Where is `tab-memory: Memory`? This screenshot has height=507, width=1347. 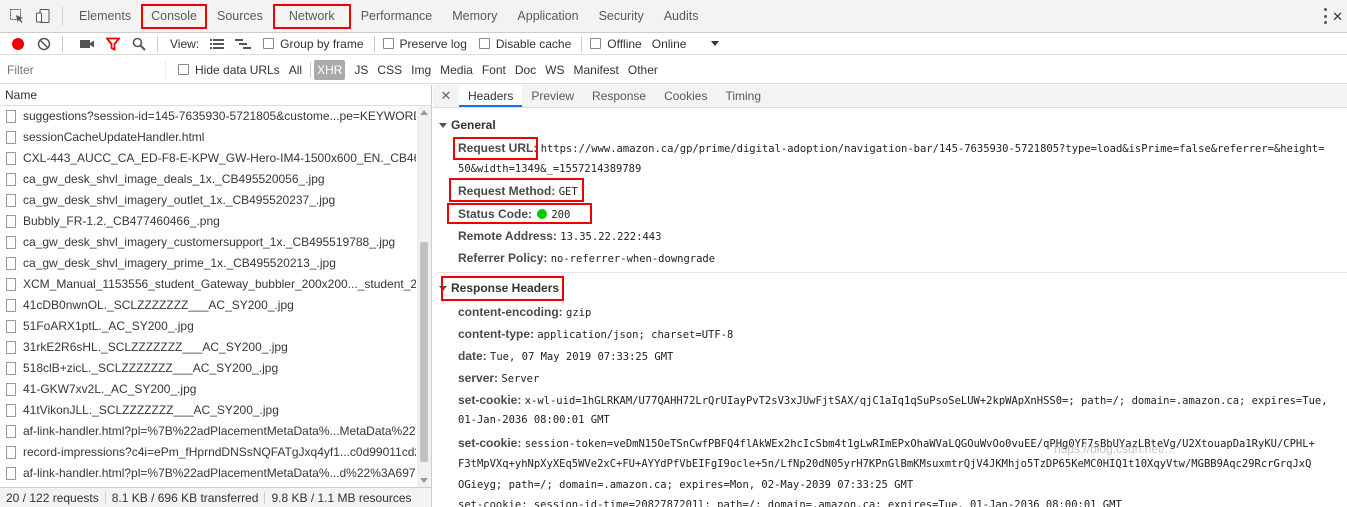 tab-memory: Memory is located at coordinates (474, 16).